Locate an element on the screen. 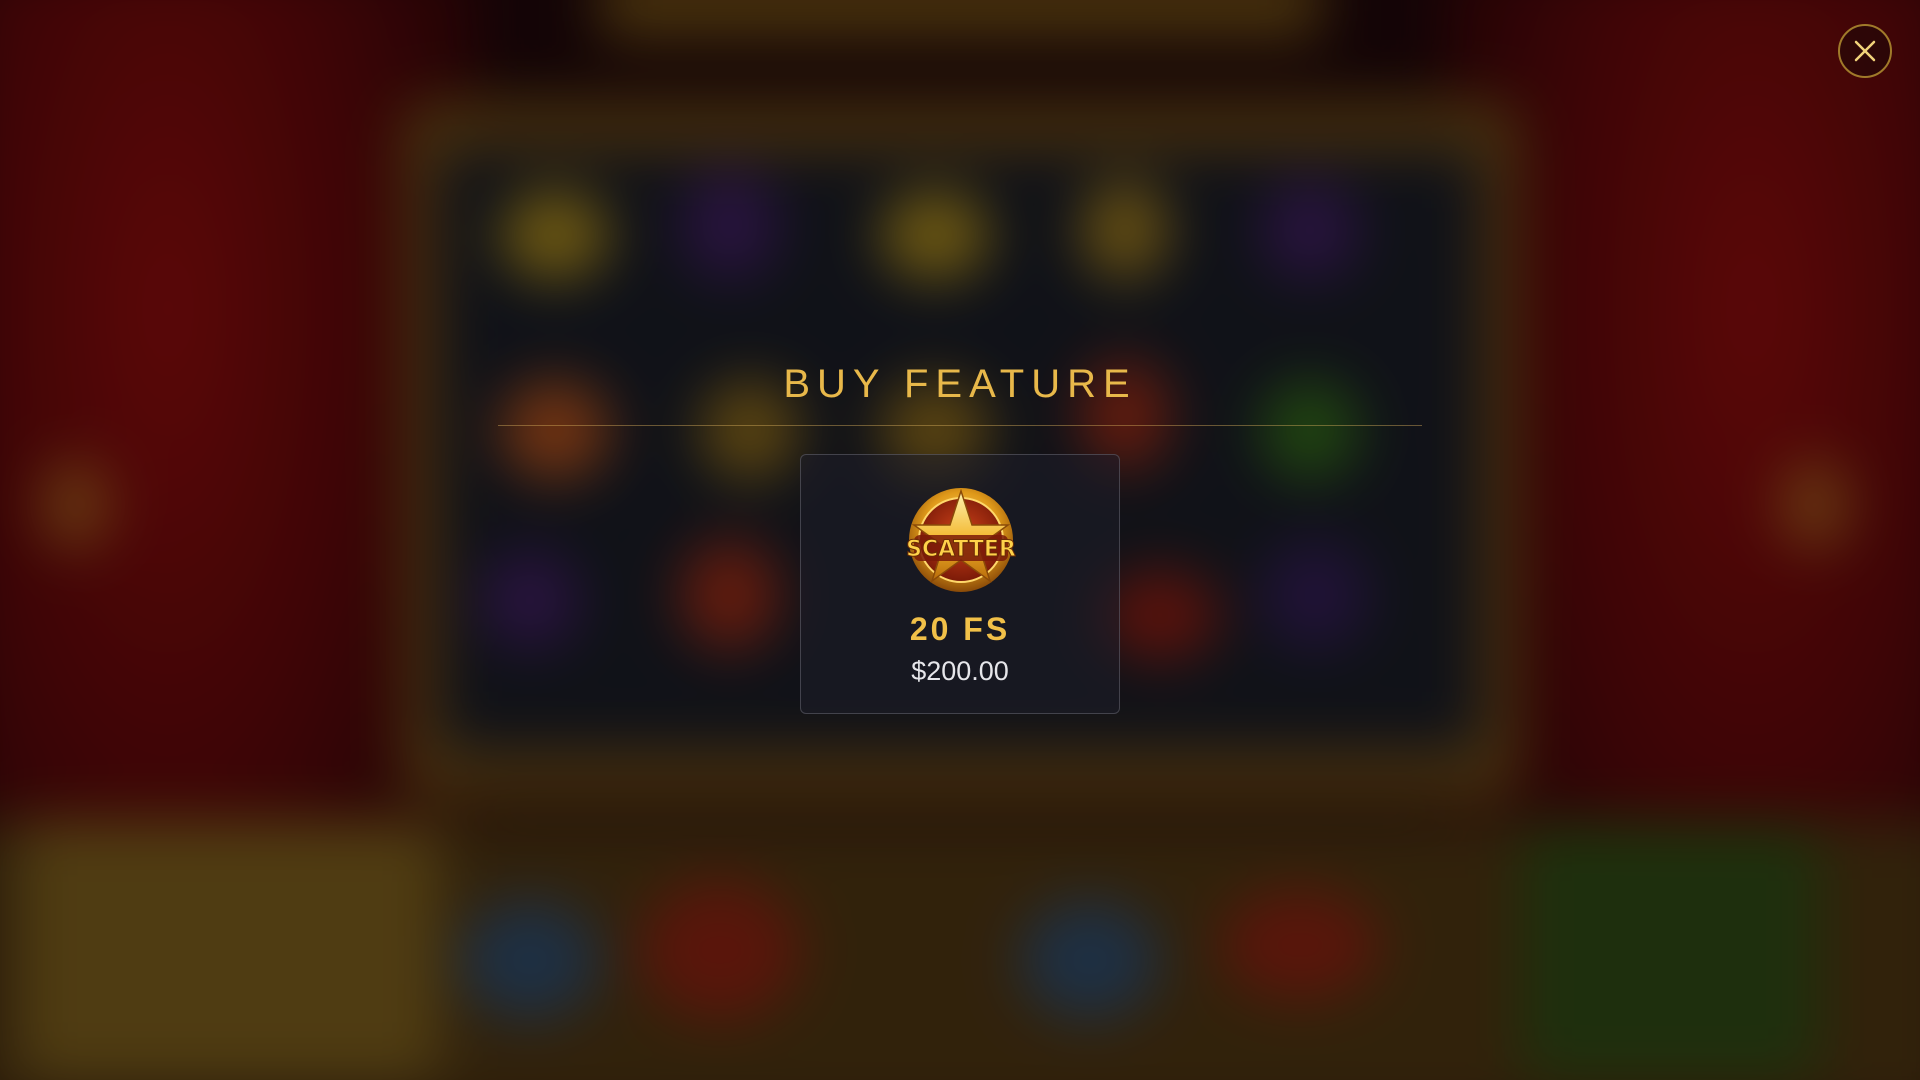 The width and height of the screenshot is (1920, 1080). close-button is located at coordinates (1865, 51).